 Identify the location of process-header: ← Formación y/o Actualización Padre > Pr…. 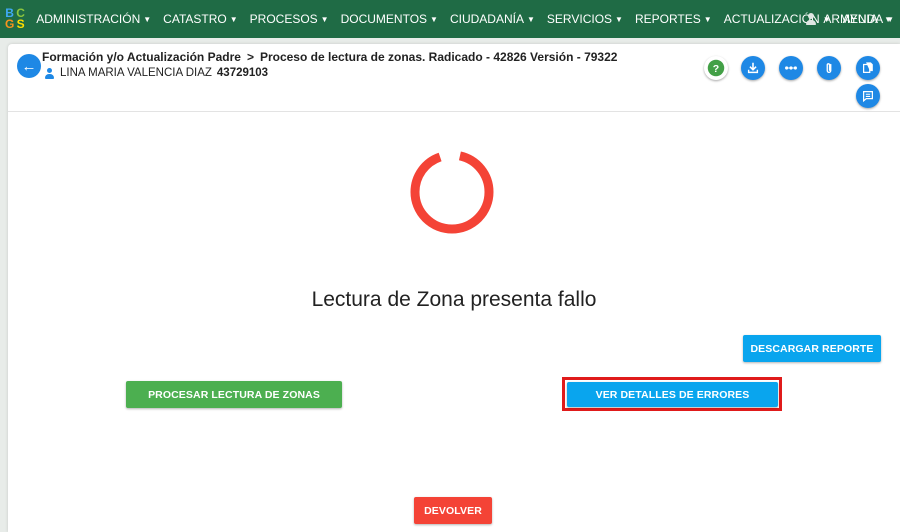
(454, 78).